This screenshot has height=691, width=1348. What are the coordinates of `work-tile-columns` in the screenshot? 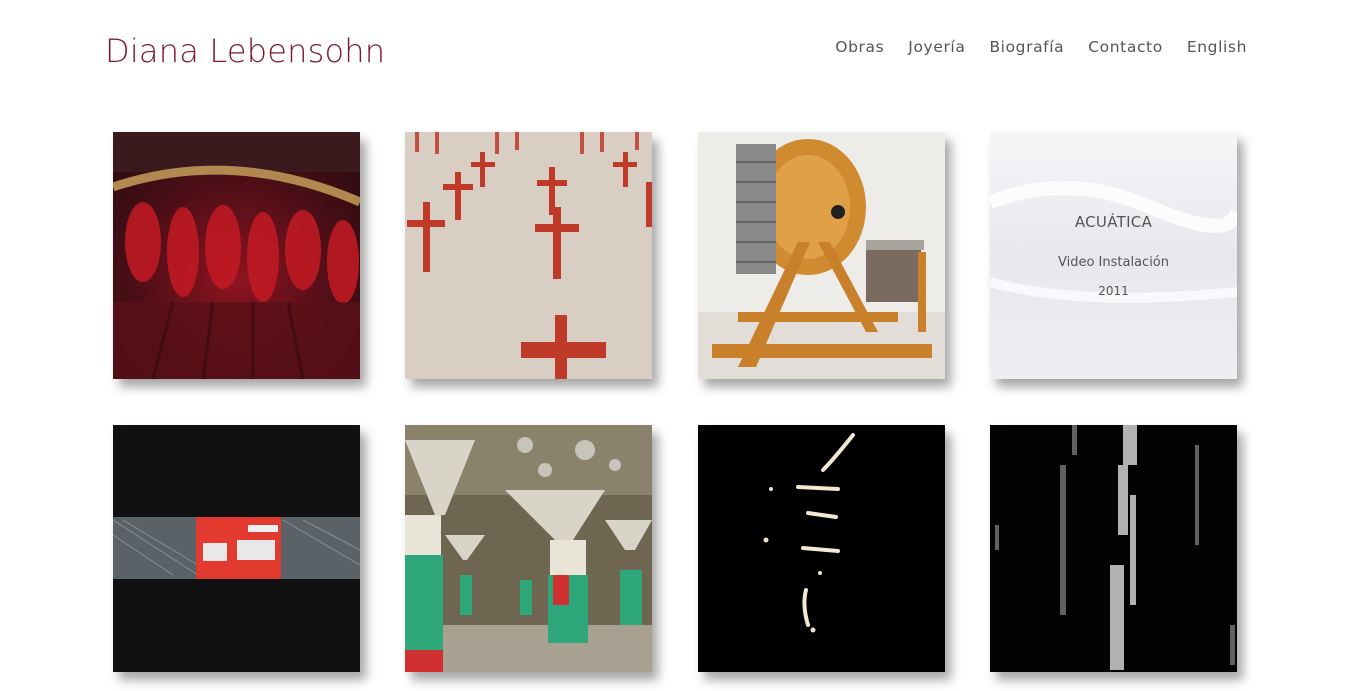 It's located at (528, 548).